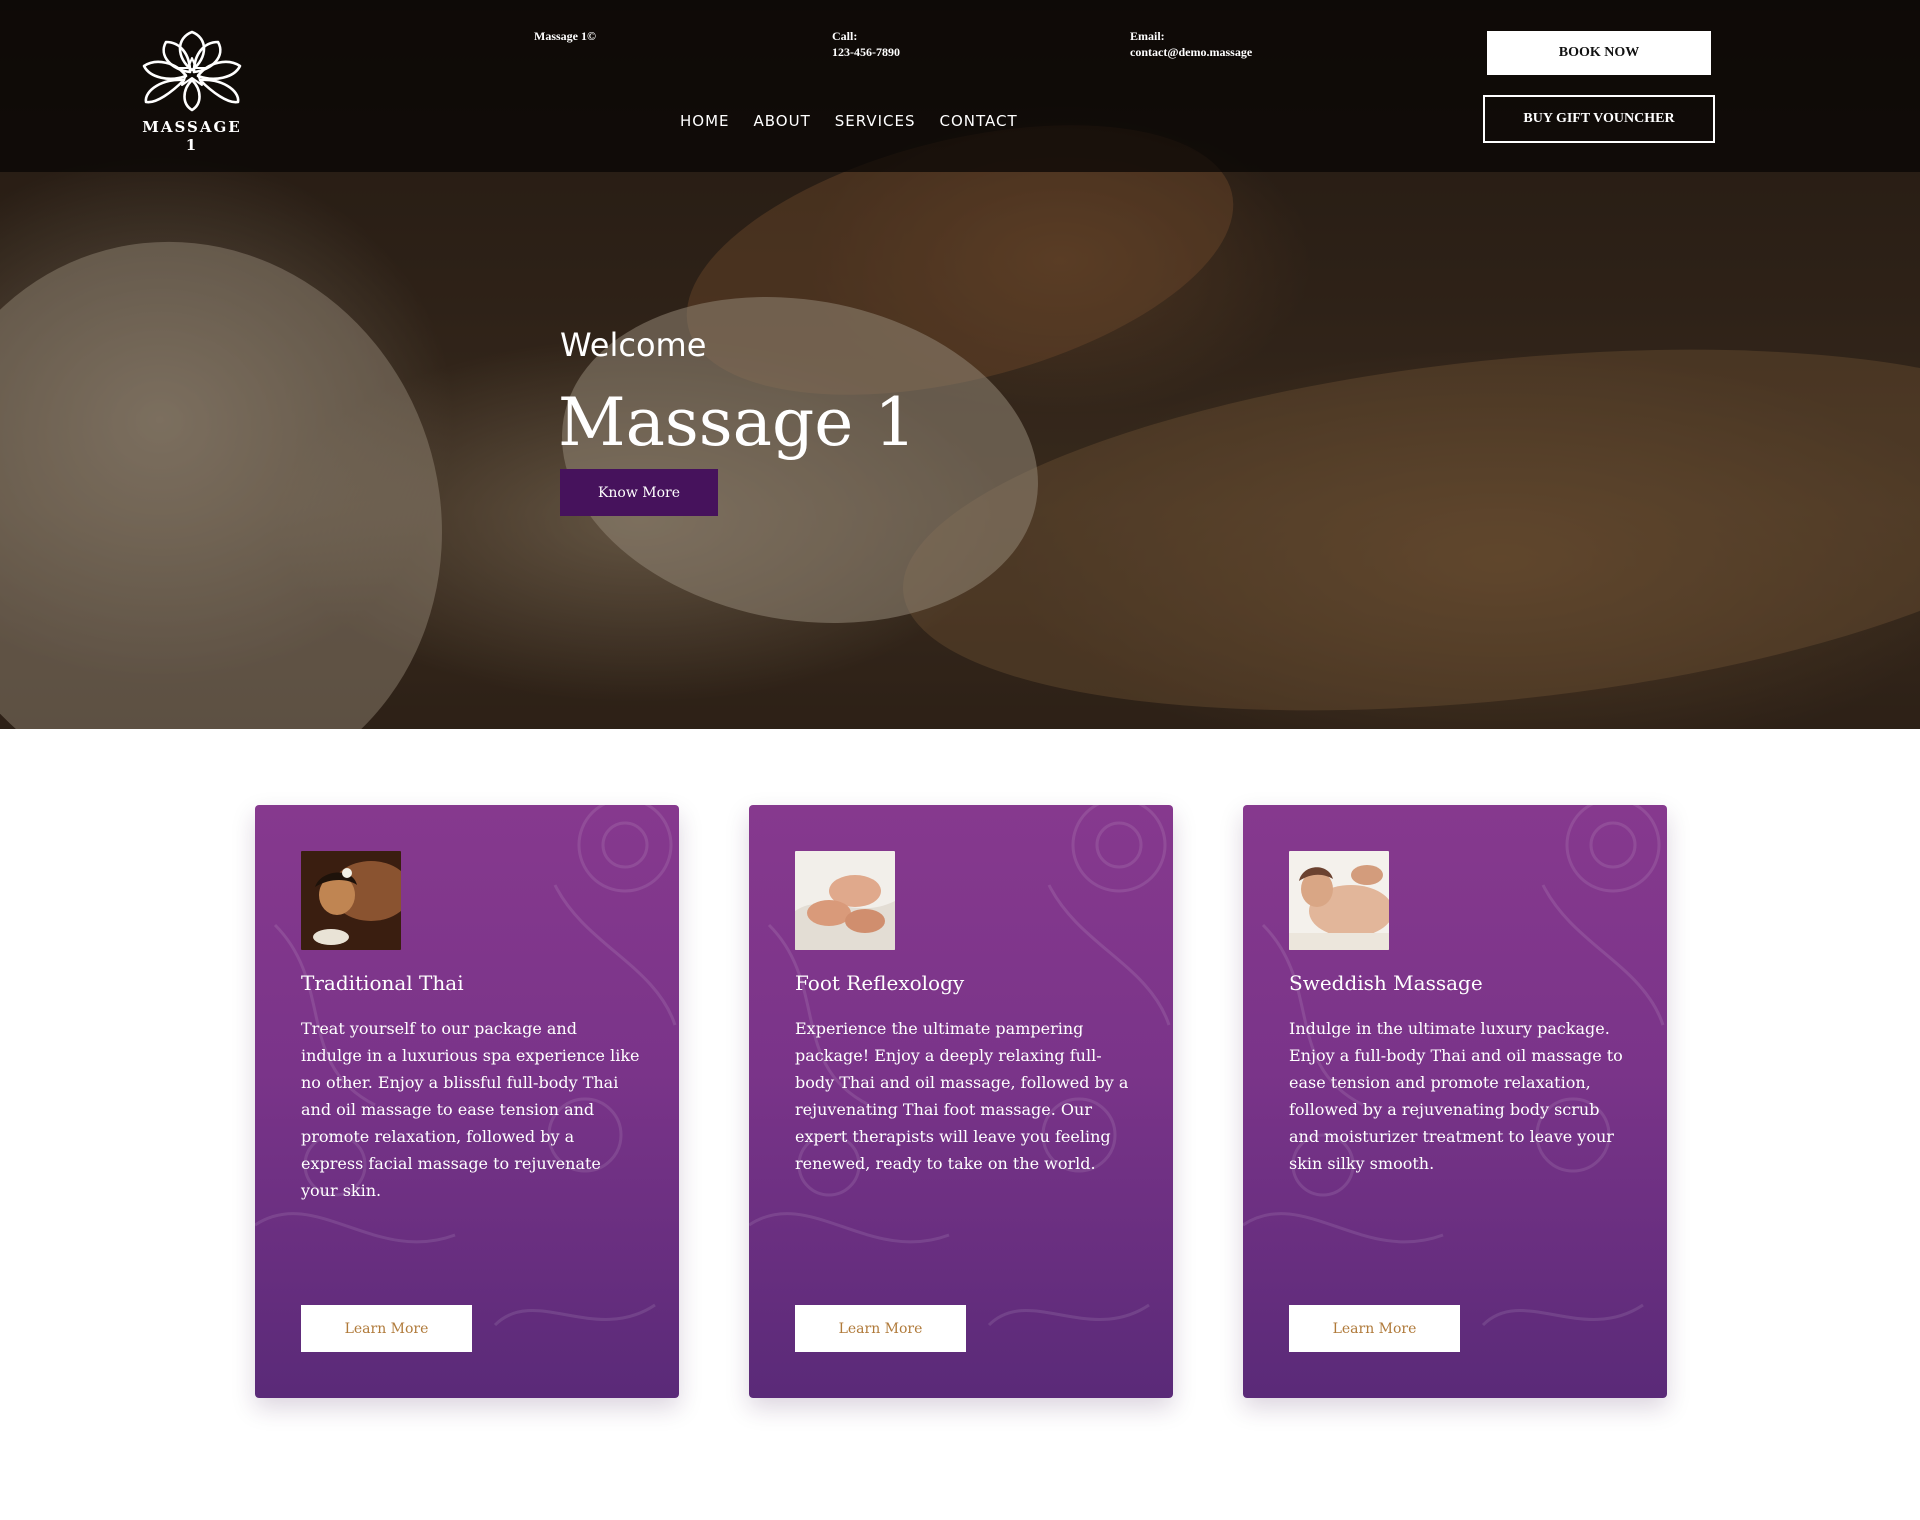  Describe the element at coordinates (1191, 52) in the screenshot. I see `email-address: contact@demo.massage` at that location.